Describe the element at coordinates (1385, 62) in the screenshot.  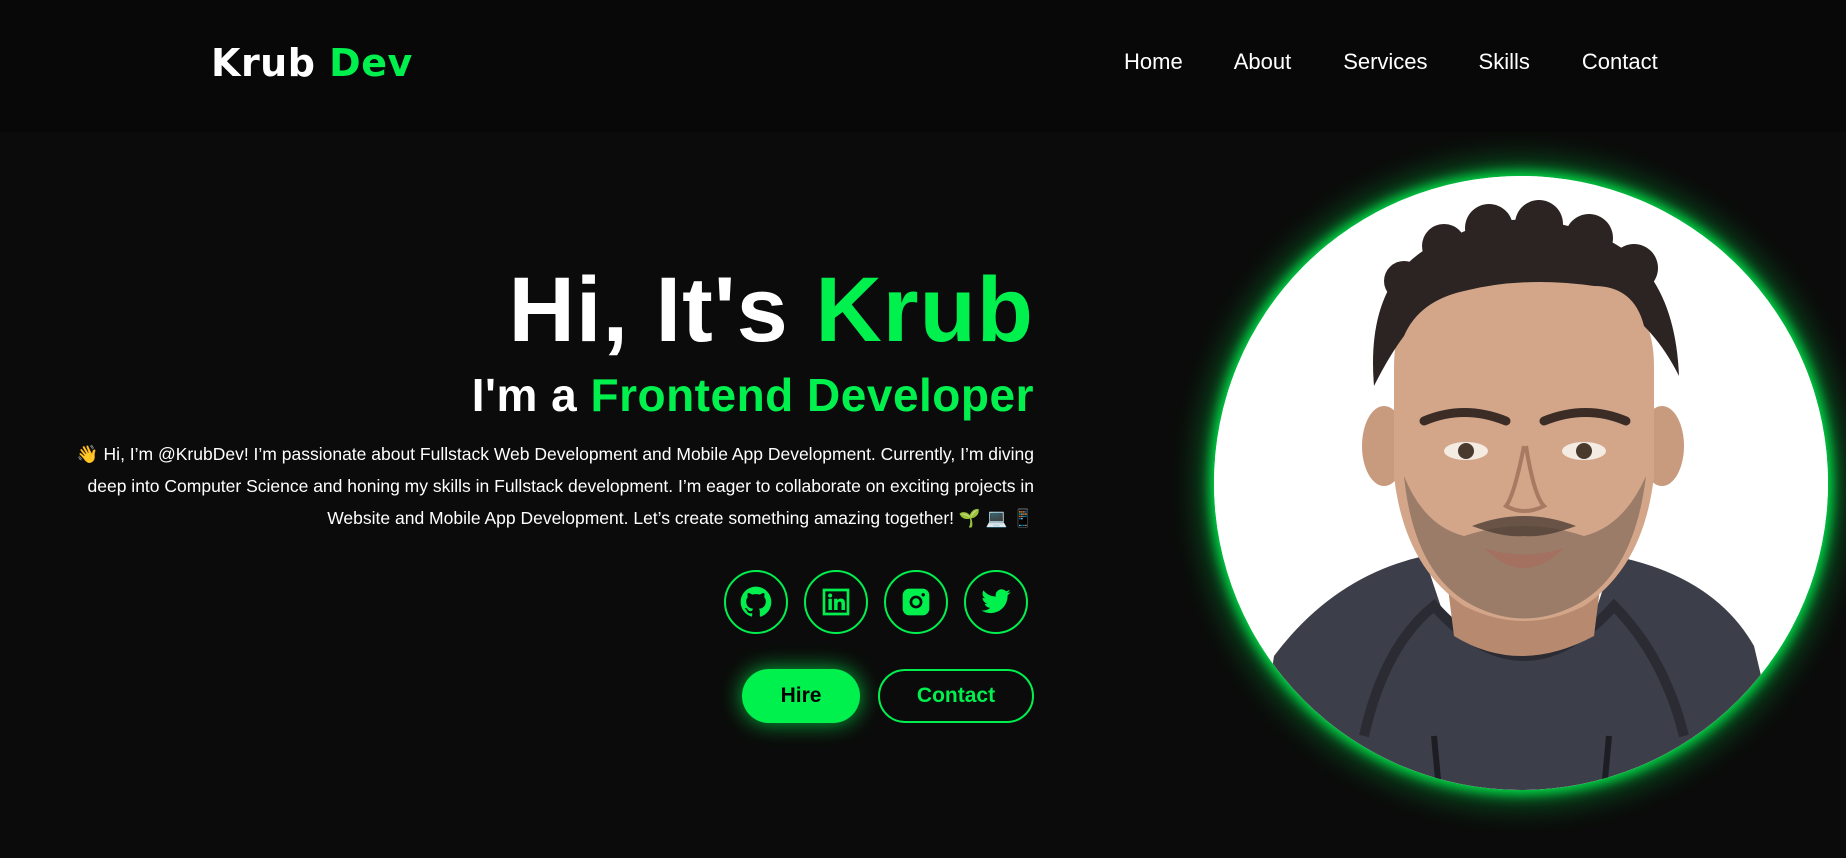
I see `nav-link-services: Services` at that location.